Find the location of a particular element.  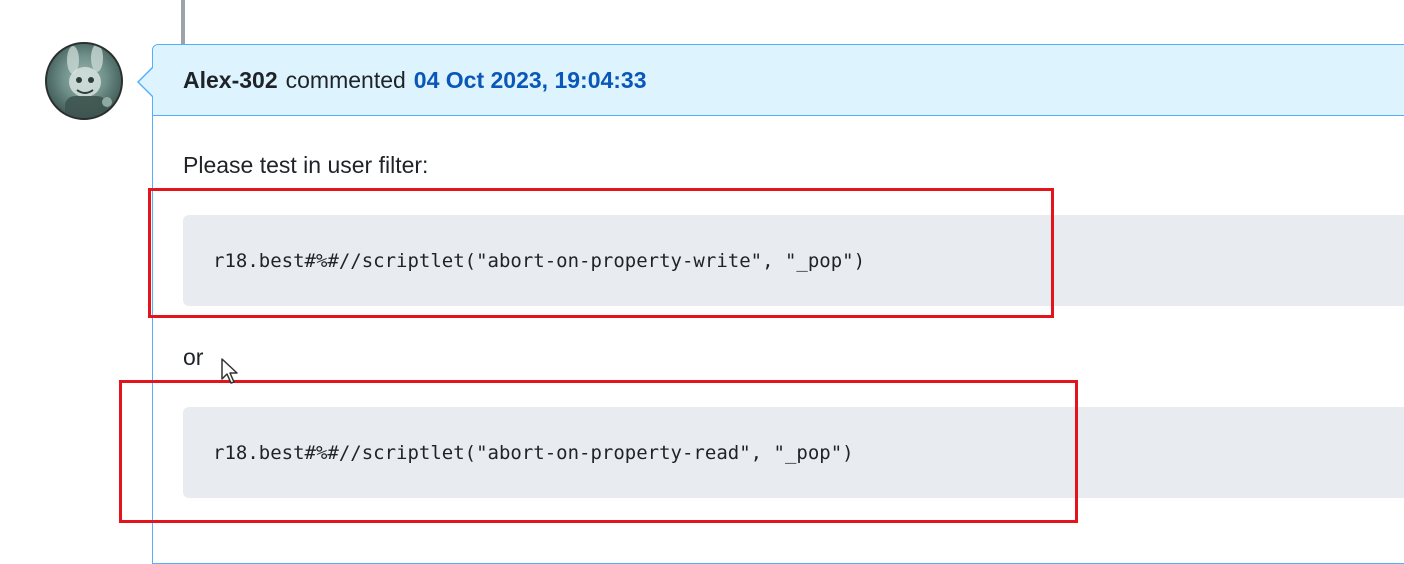

avatar is located at coordinates (84, 81).